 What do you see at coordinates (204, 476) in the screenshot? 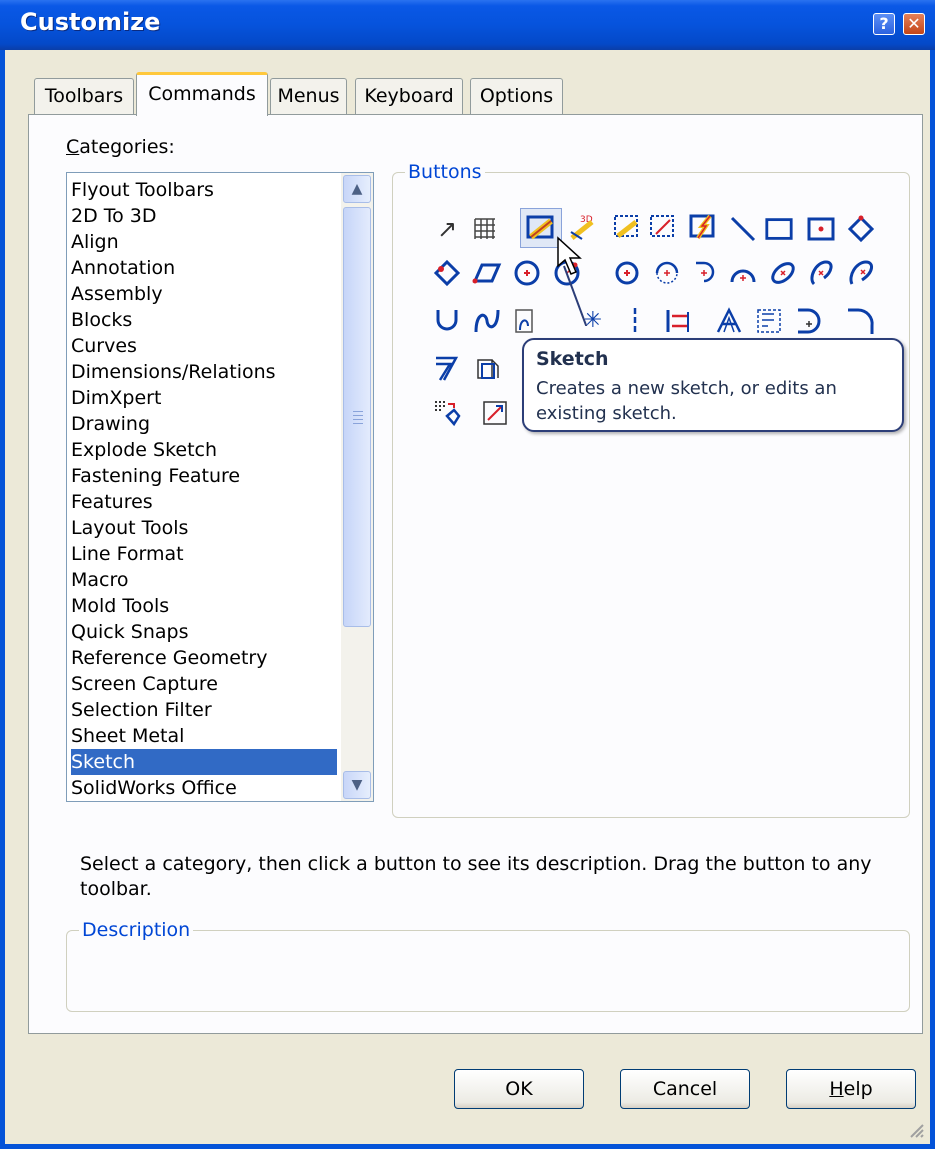
I see `list-item: Fastening Feature` at bounding box center [204, 476].